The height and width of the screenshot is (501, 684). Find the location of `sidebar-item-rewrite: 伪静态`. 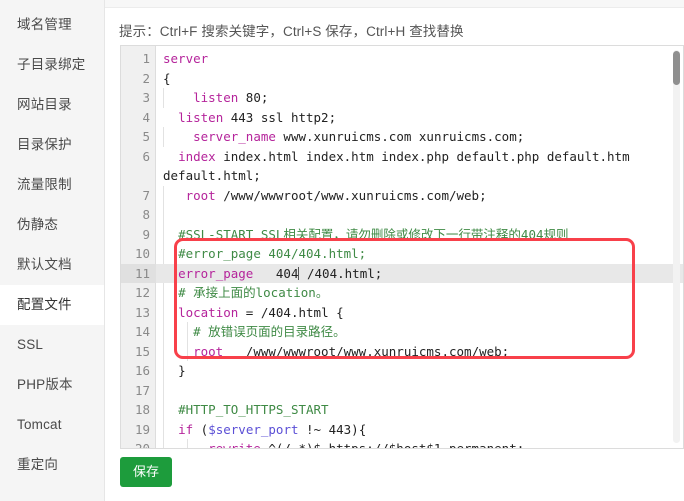

sidebar-item-rewrite: 伪静态 is located at coordinates (52, 225).